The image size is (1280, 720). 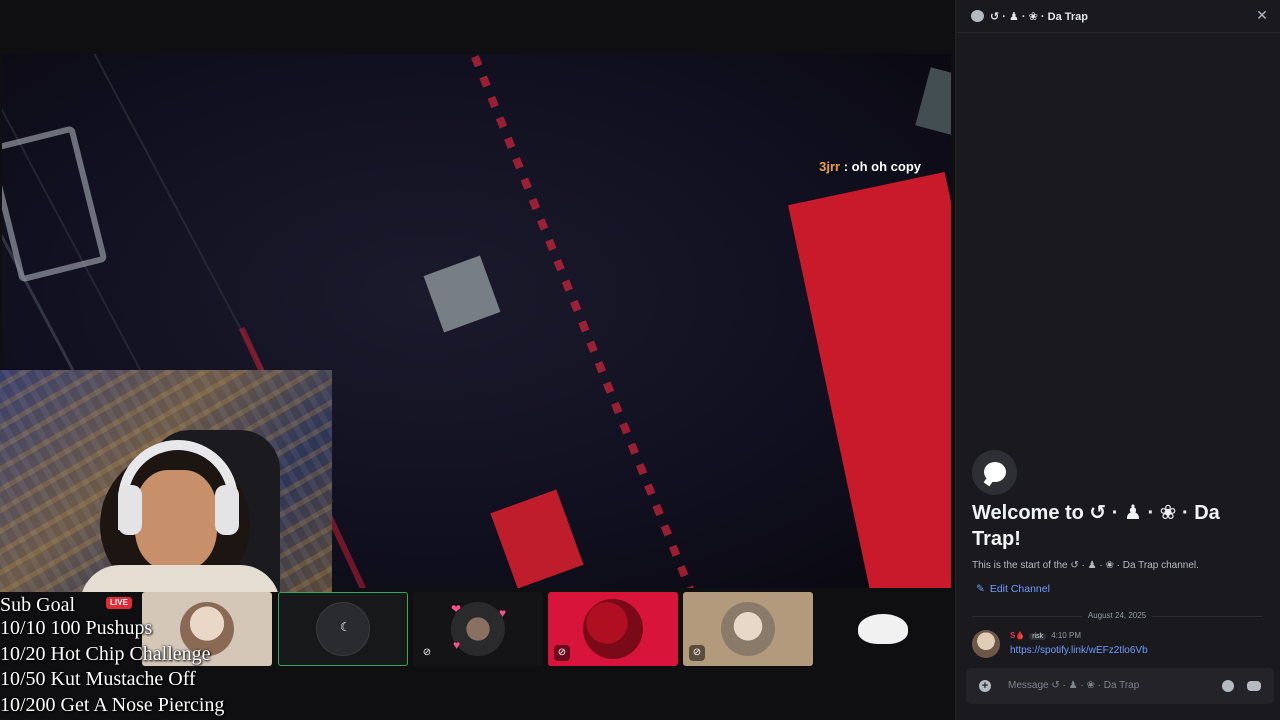 I want to click on chat-overlay-message: oh oh copy, so click(x=886, y=166).